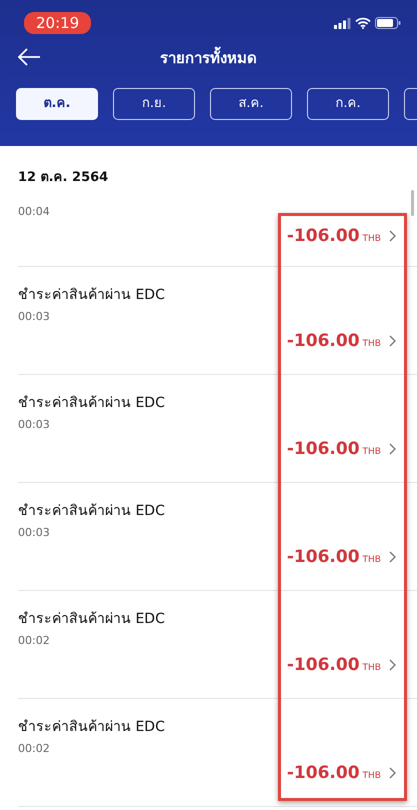 The image size is (417, 810). What do you see at coordinates (208, 57) in the screenshot?
I see `page-title: รายการทั้งหมด` at bounding box center [208, 57].